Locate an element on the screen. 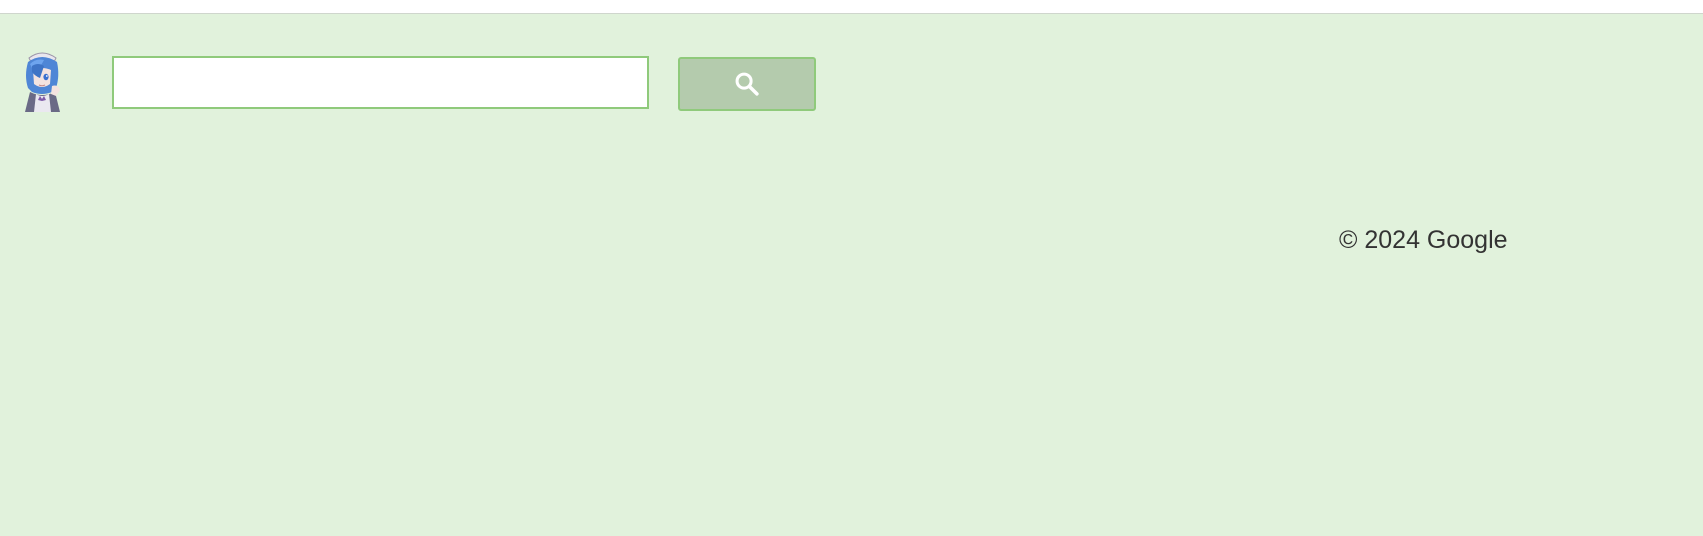 The height and width of the screenshot is (536, 1703). top-strip is located at coordinates (851, 6).